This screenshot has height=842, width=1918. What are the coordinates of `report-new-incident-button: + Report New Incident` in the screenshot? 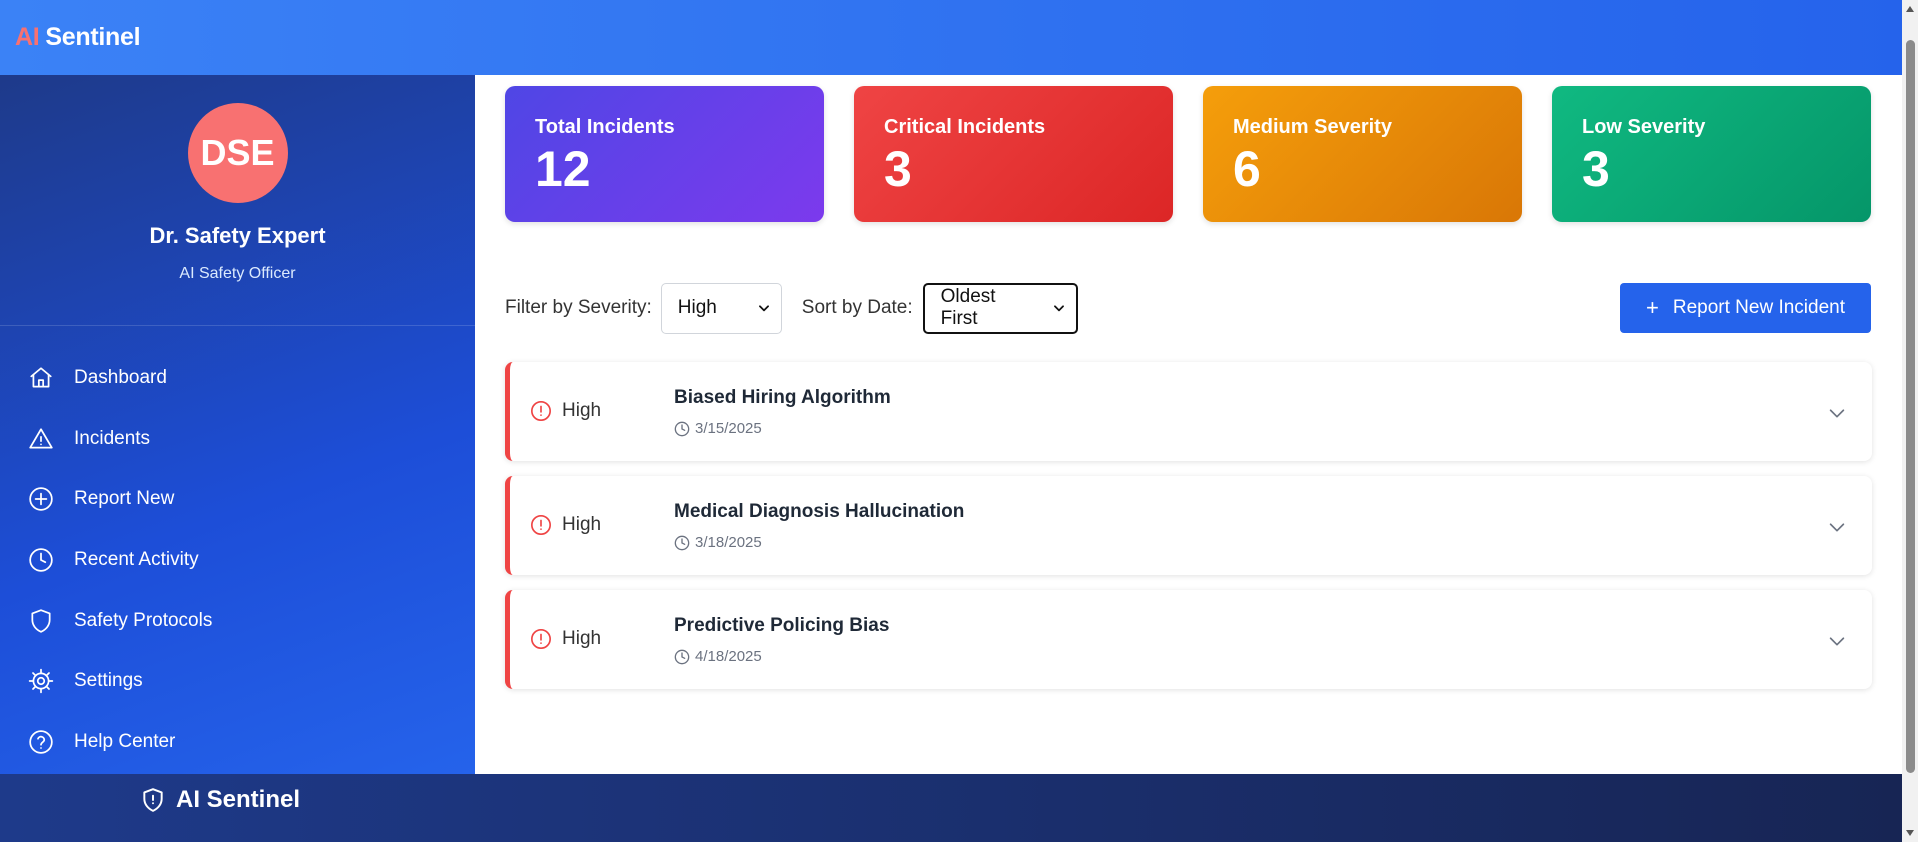 It's located at (1745, 308).